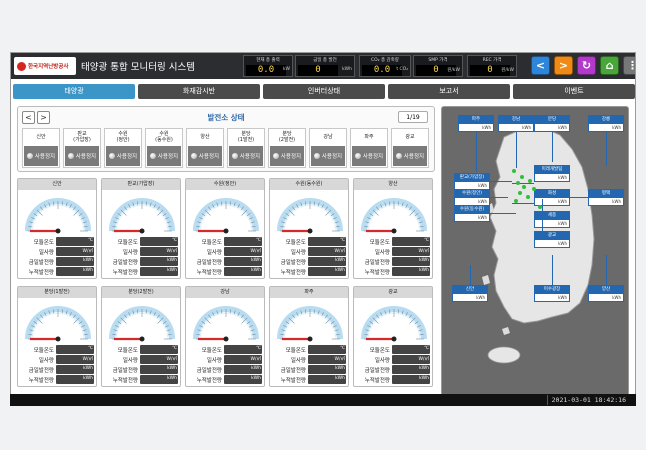  What do you see at coordinates (472, 181) in the screenshot?
I see `map-site-label: 판교(가압장) kWh` at bounding box center [472, 181].